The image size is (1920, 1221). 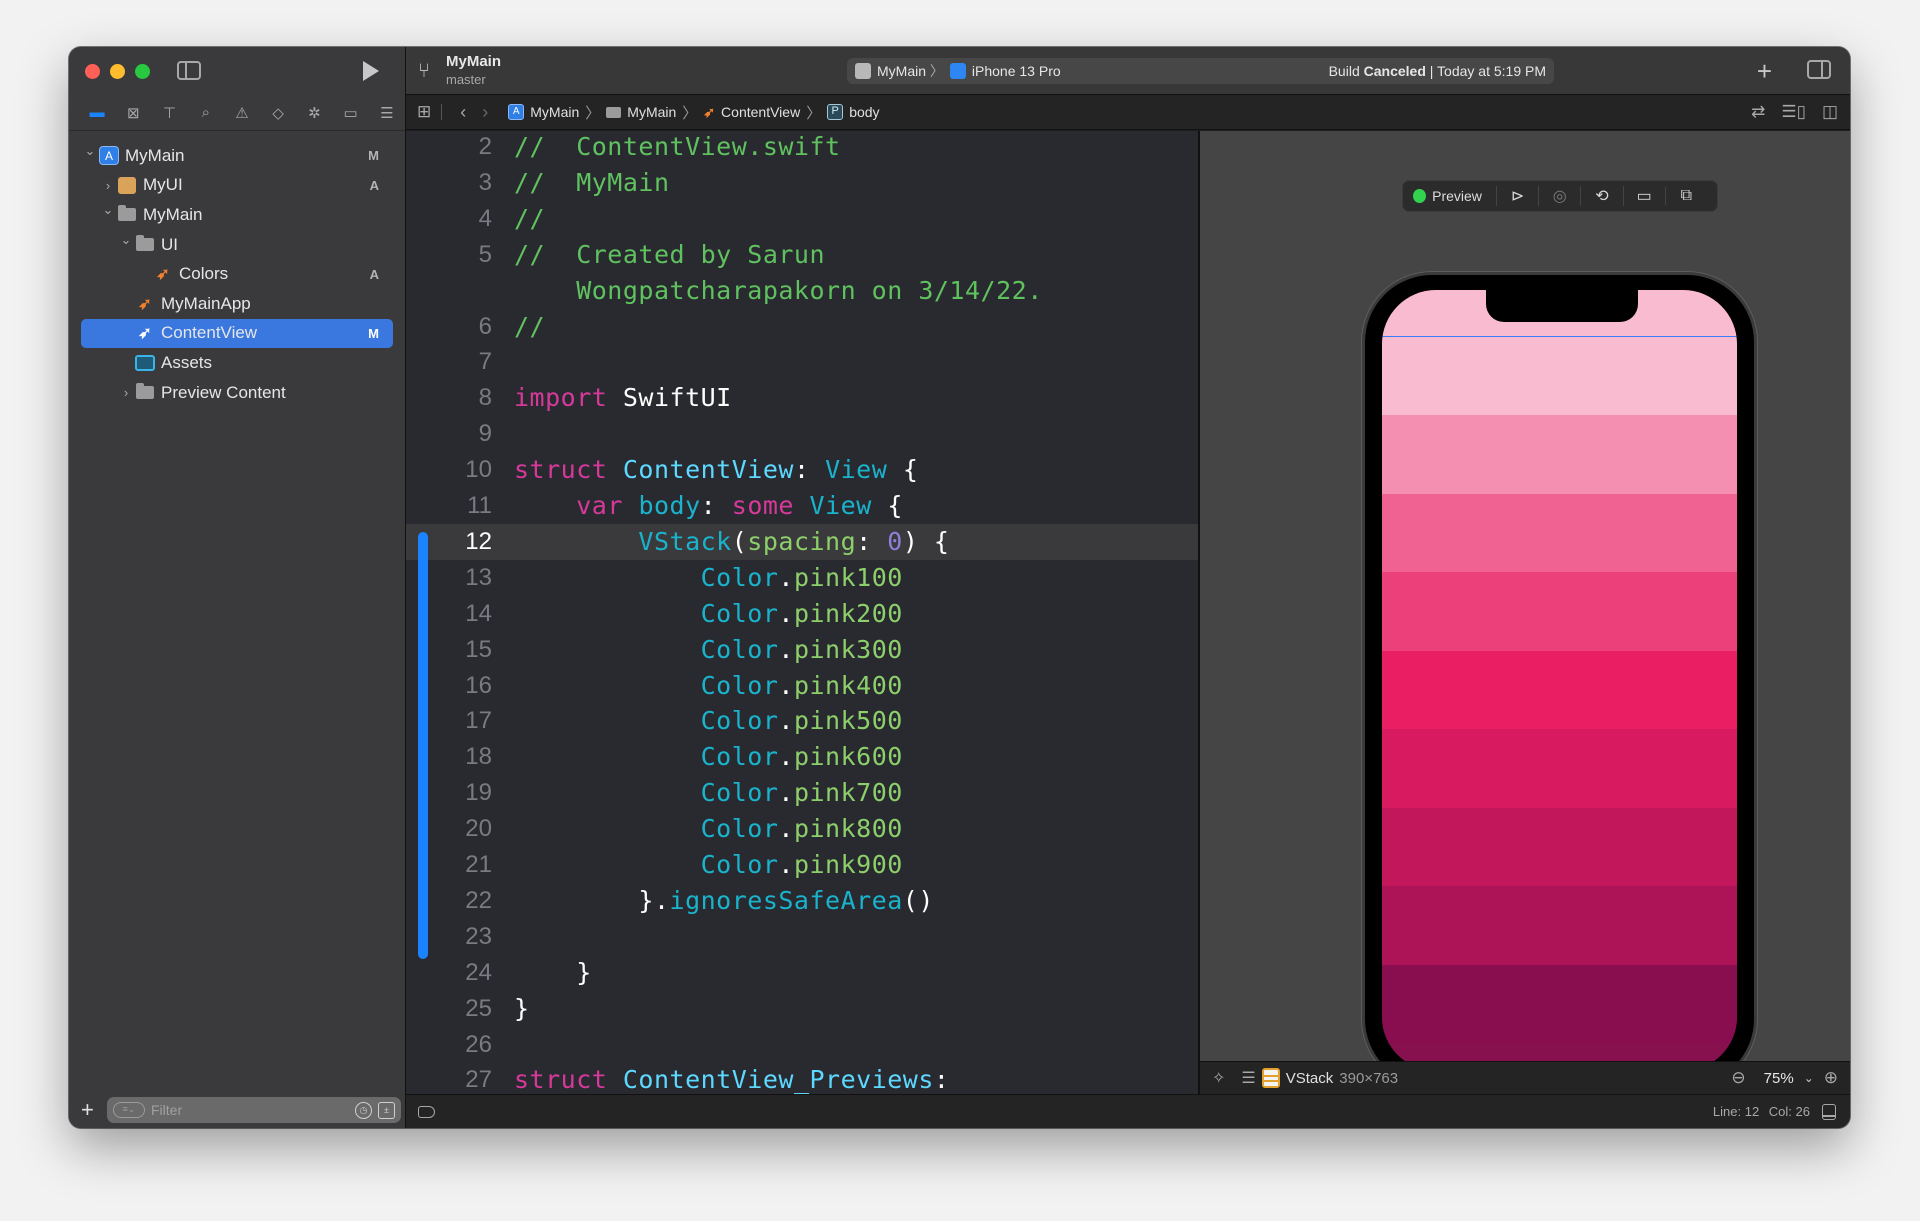 I want to click on line-number: 23, so click(x=464, y=937).